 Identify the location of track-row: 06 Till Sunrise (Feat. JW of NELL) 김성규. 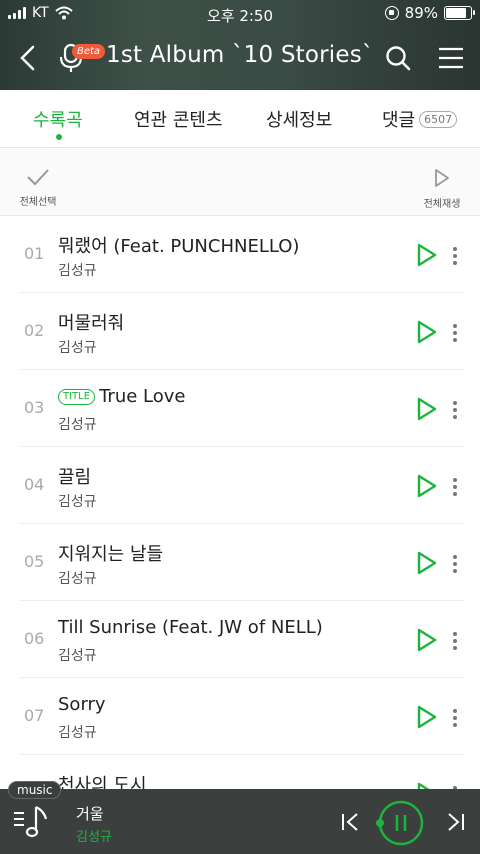
(242, 639).